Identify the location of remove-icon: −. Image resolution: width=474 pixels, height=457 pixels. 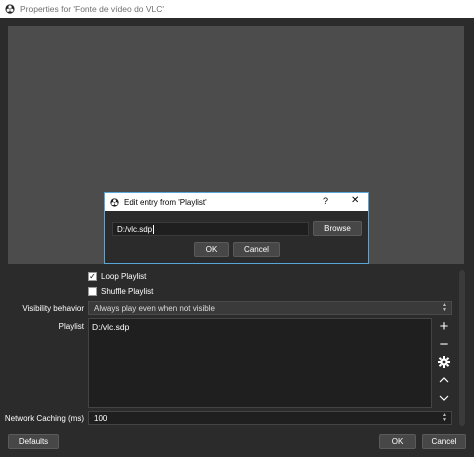
(444, 344).